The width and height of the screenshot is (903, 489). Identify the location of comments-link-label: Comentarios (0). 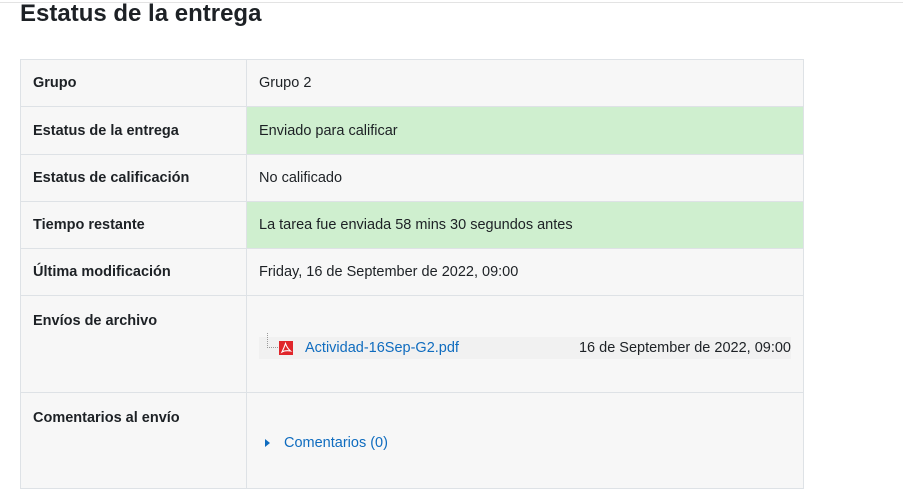
(336, 442).